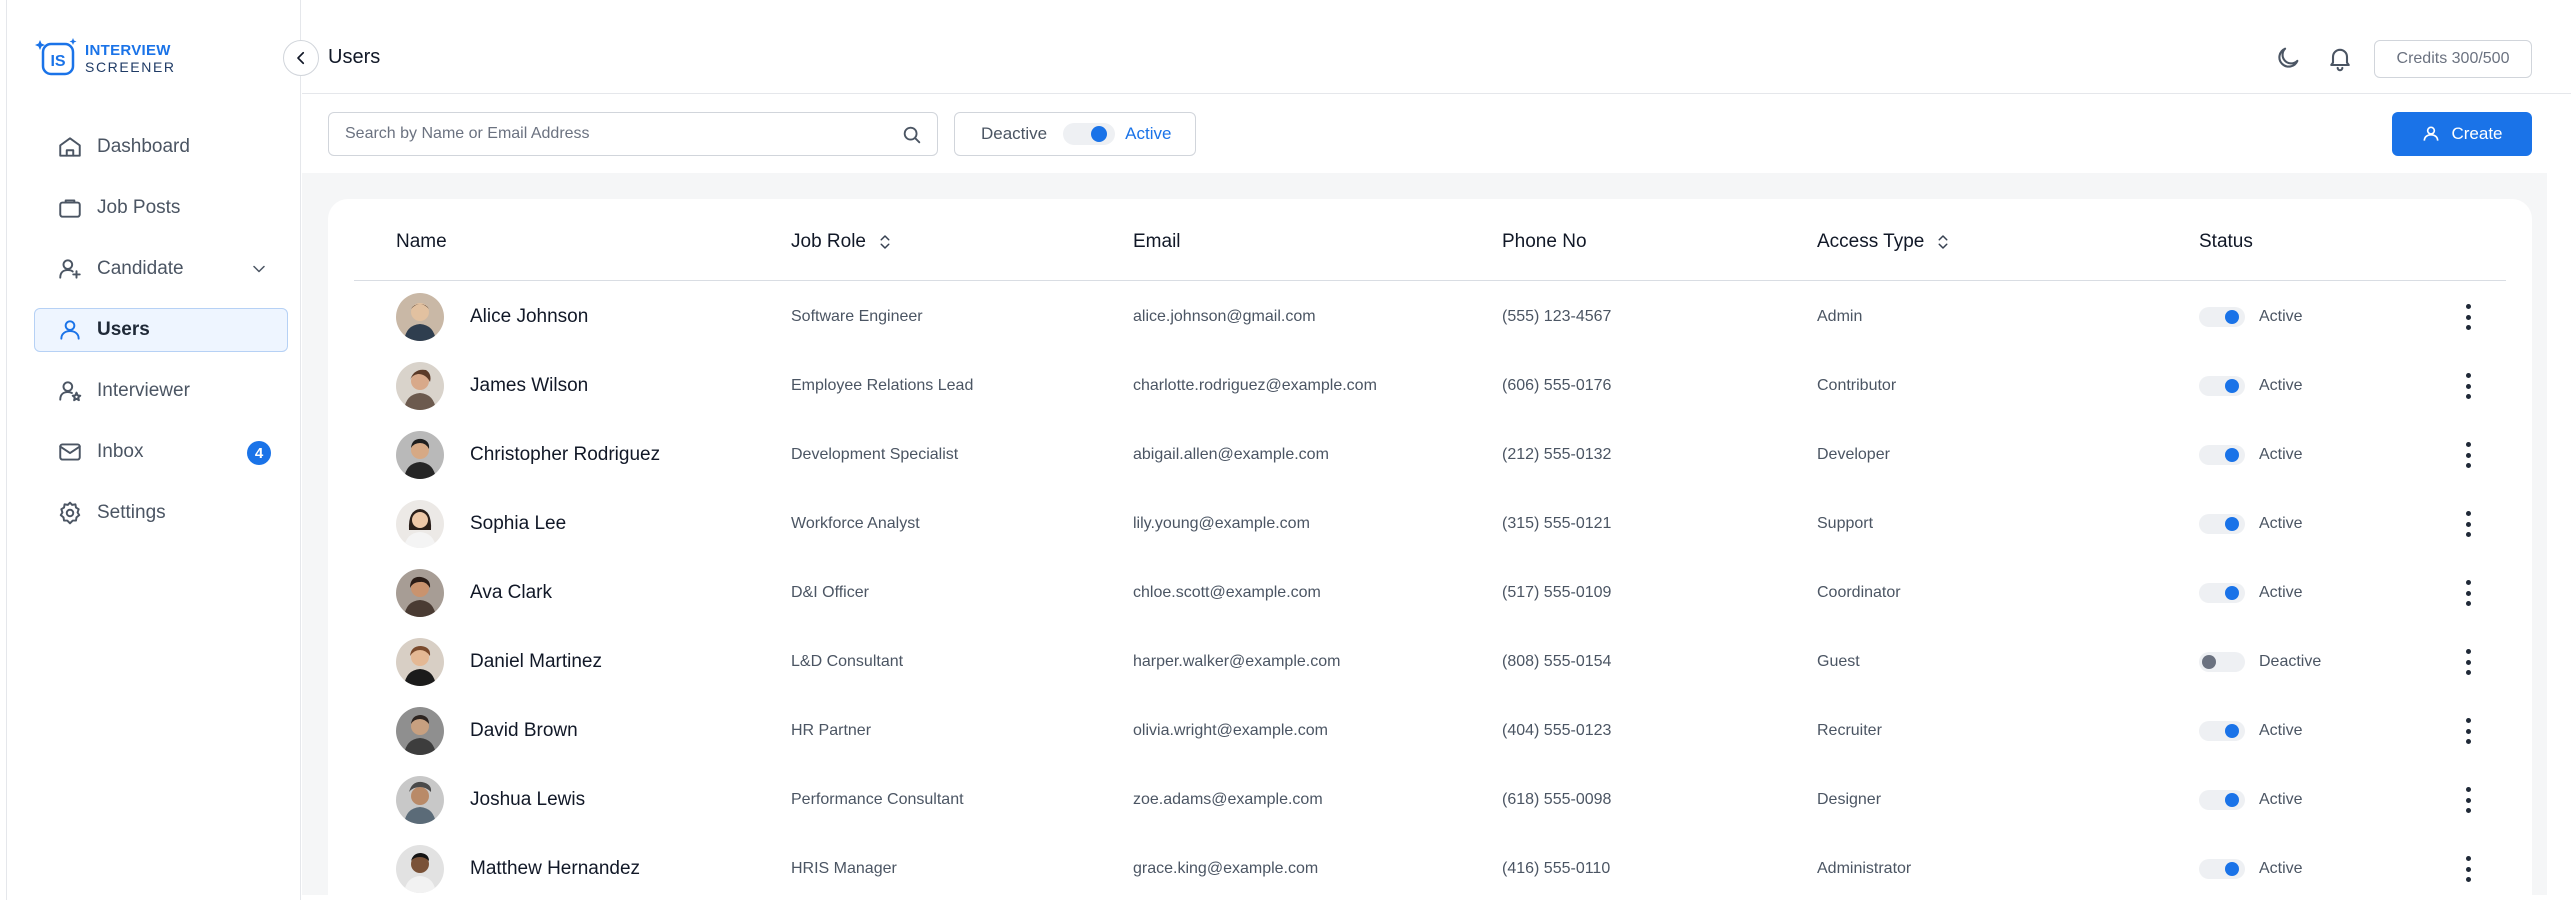 The width and height of the screenshot is (2571, 919). What do you see at coordinates (855, 523) in the screenshot?
I see `job-role-cell: Workforce Analyst` at bounding box center [855, 523].